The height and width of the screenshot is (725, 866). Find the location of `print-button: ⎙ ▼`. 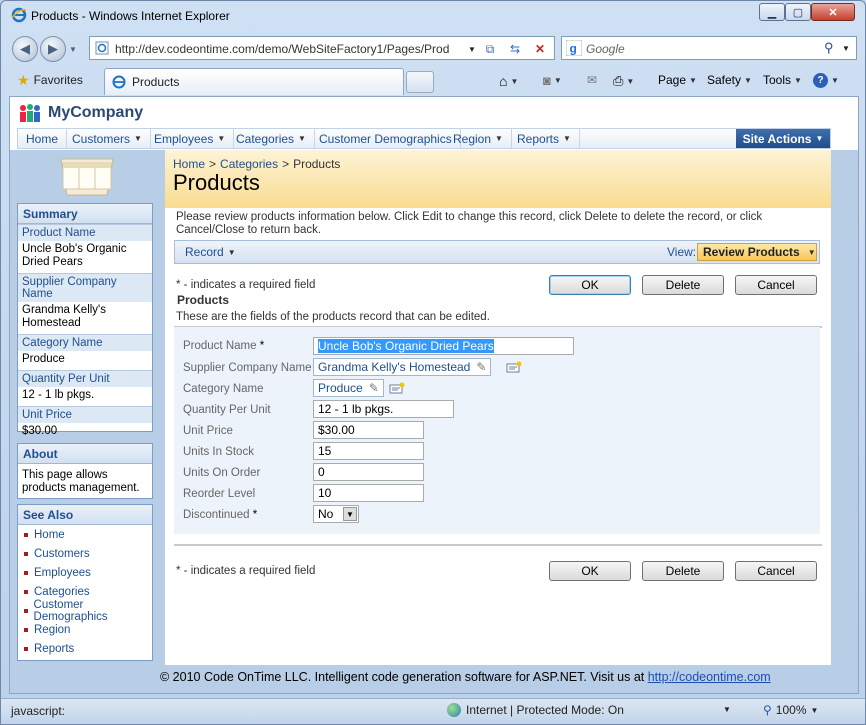

print-button: ⎙ ▼ is located at coordinates (623, 81).